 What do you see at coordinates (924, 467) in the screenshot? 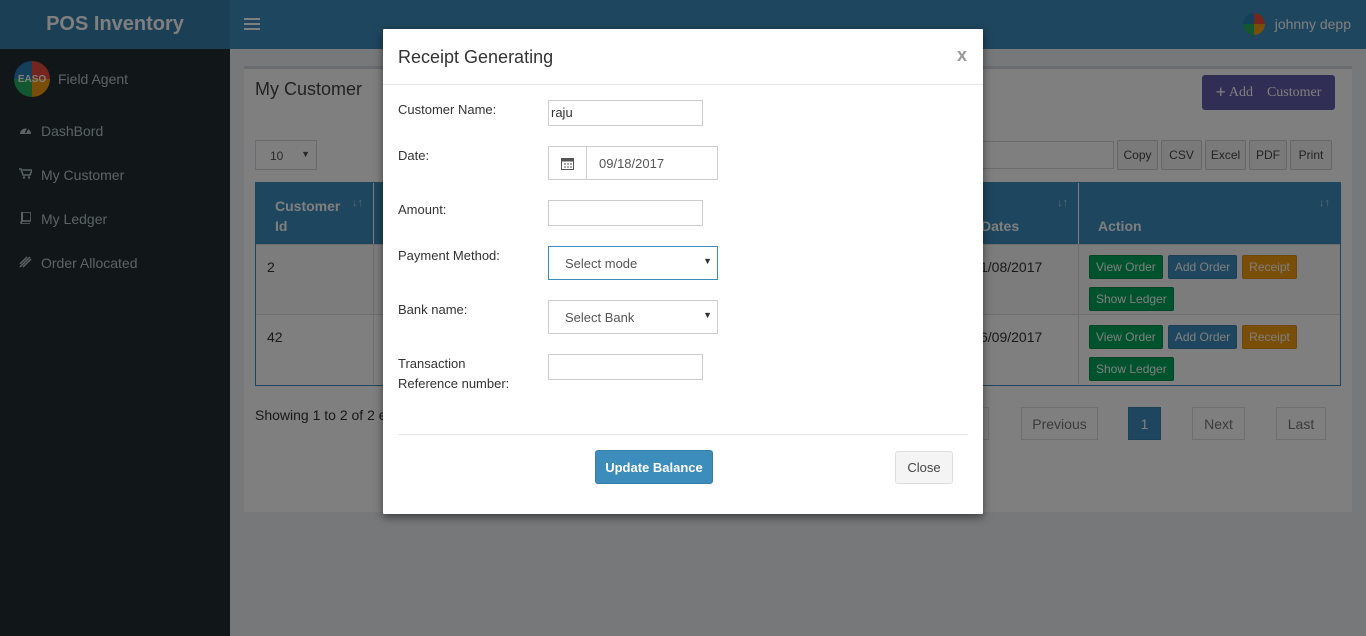
I see `close-button: Close` at bounding box center [924, 467].